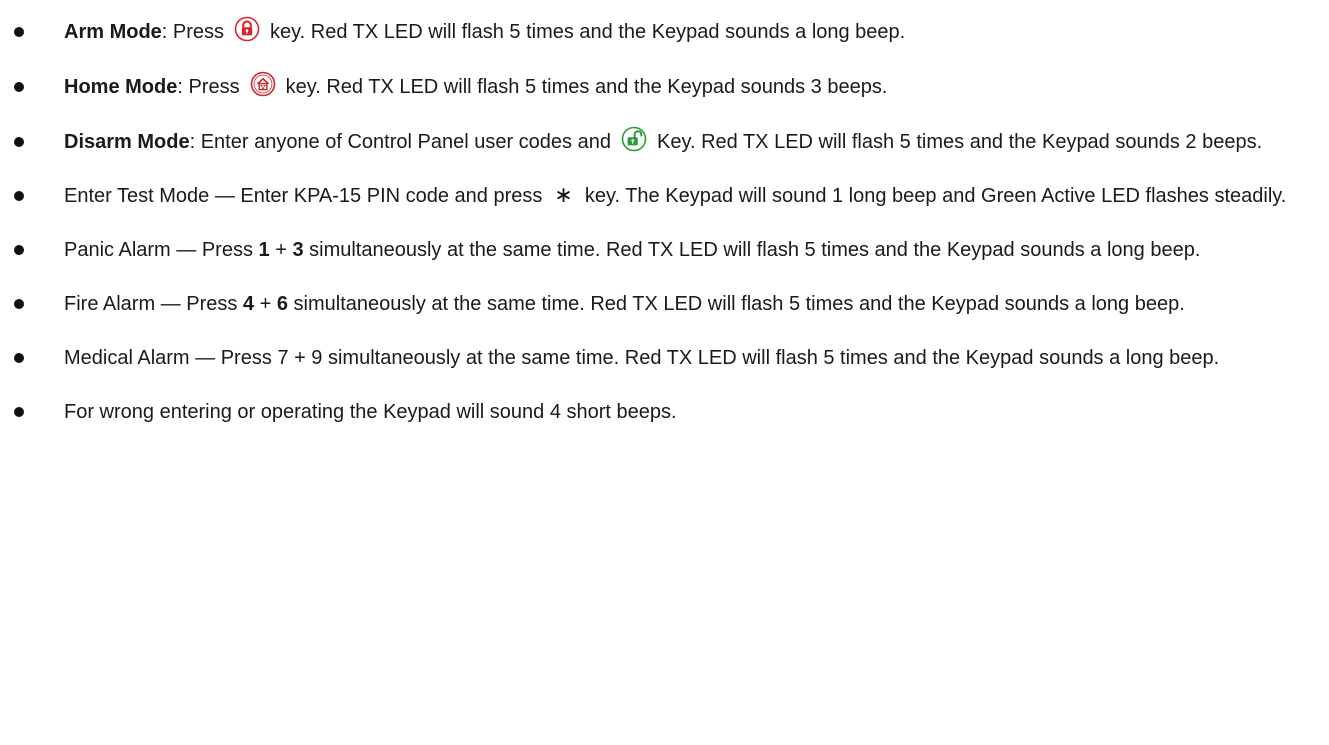 Image resolution: width=1329 pixels, height=745 pixels. What do you see at coordinates (248, 304) in the screenshot?
I see `fire-key-1: 4` at bounding box center [248, 304].